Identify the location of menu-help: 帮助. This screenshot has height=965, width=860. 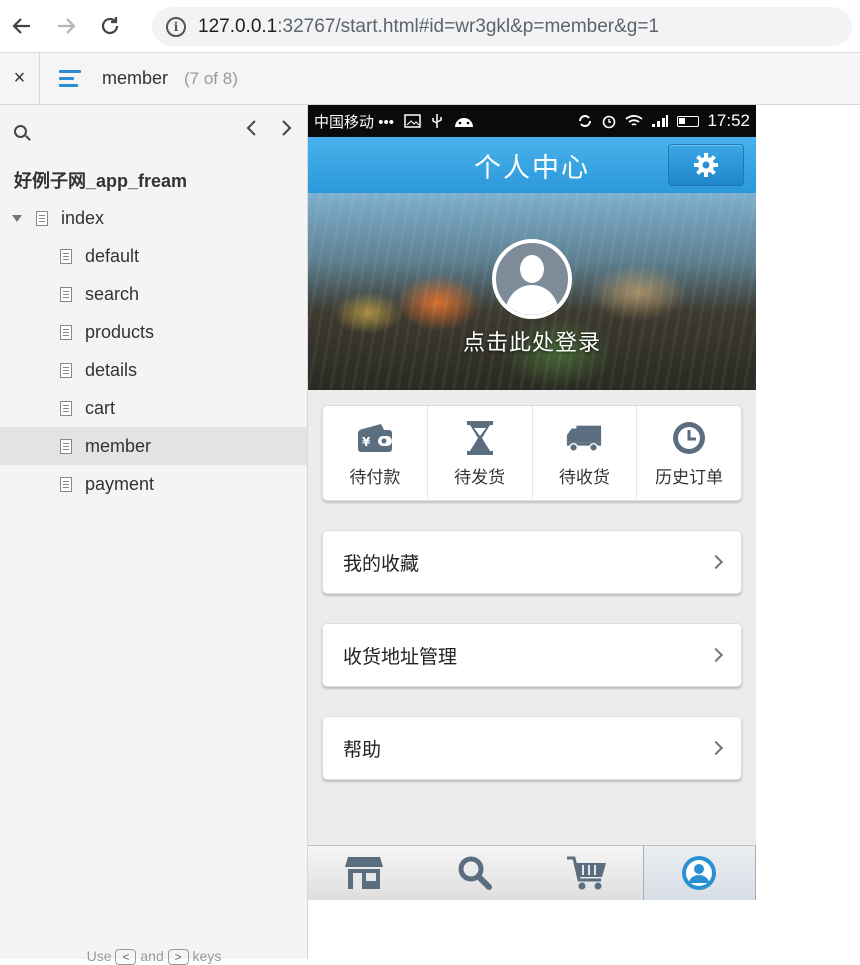
(532, 748).